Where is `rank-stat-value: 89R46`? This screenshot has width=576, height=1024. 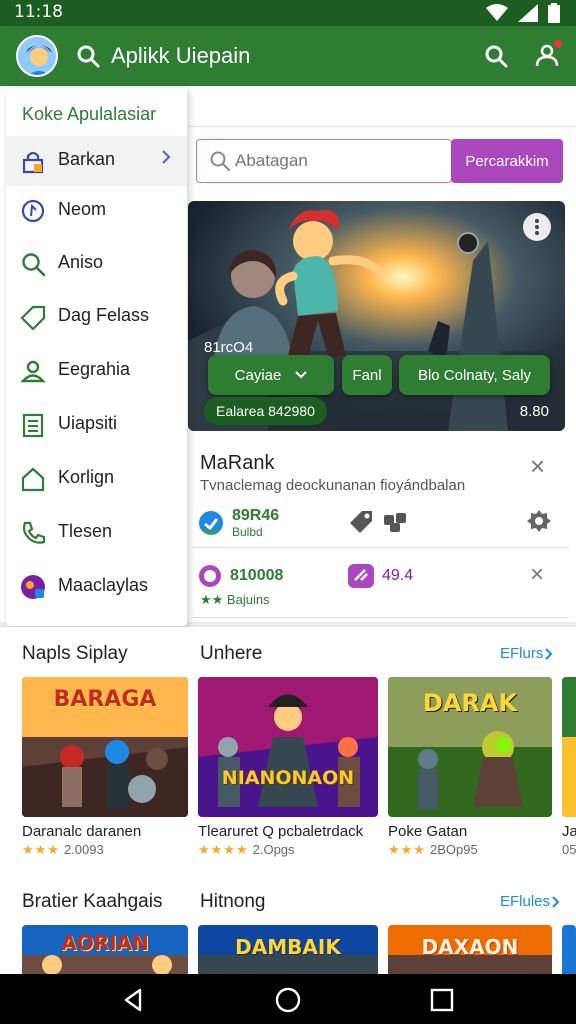 rank-stat-value: 89R46 is located at coordinates (256, 515).